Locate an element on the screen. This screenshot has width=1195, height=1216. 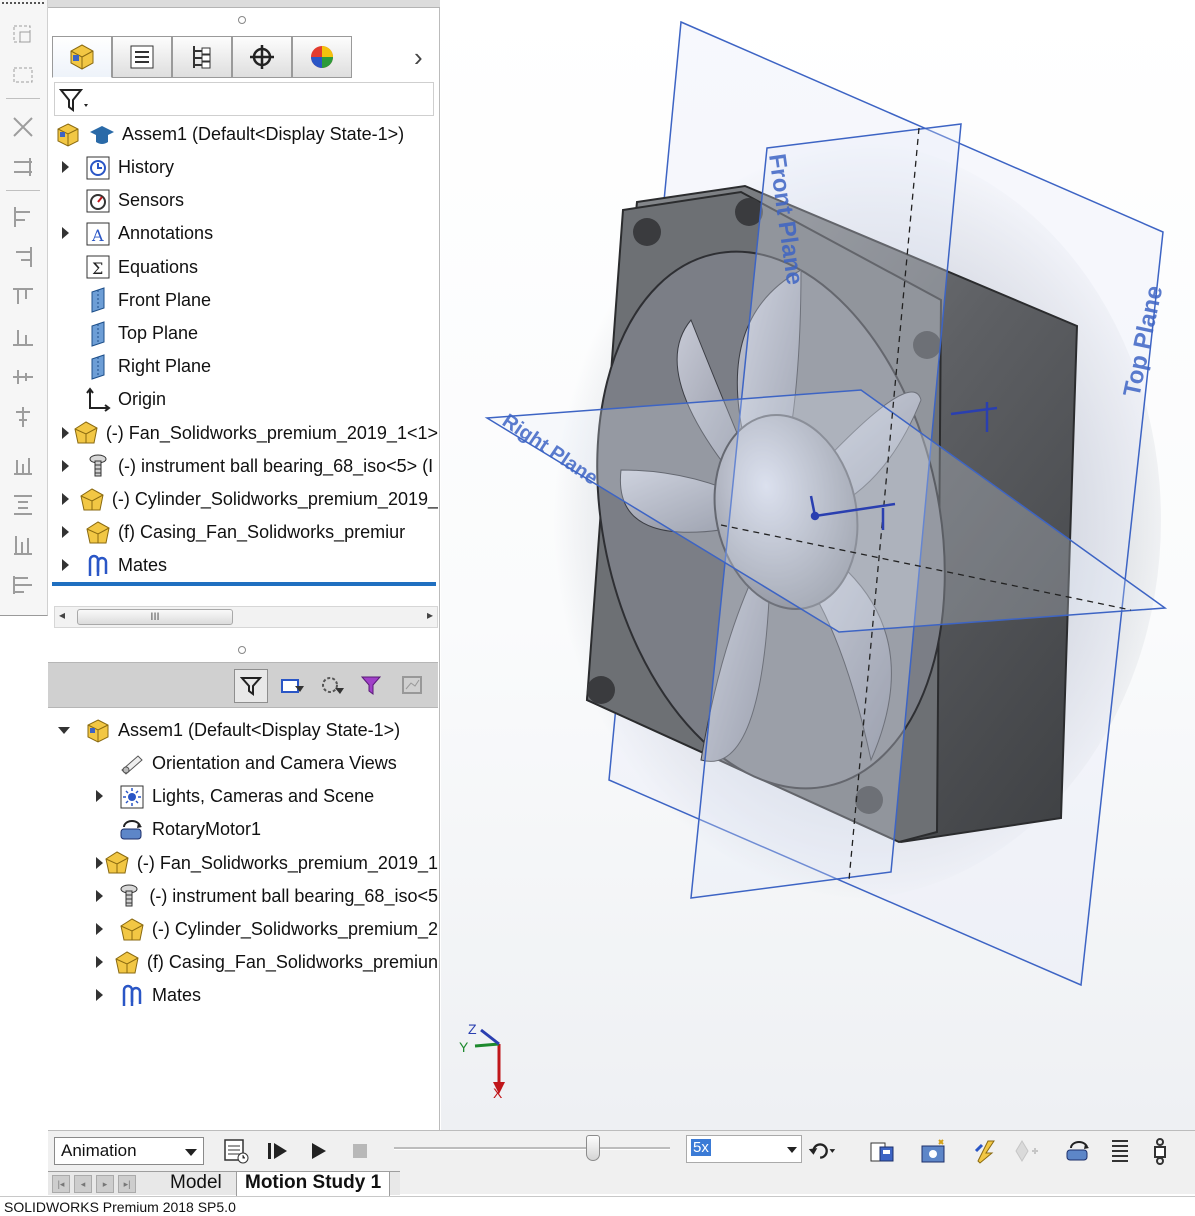
space-across-icon is located at coordinates (23, 465).